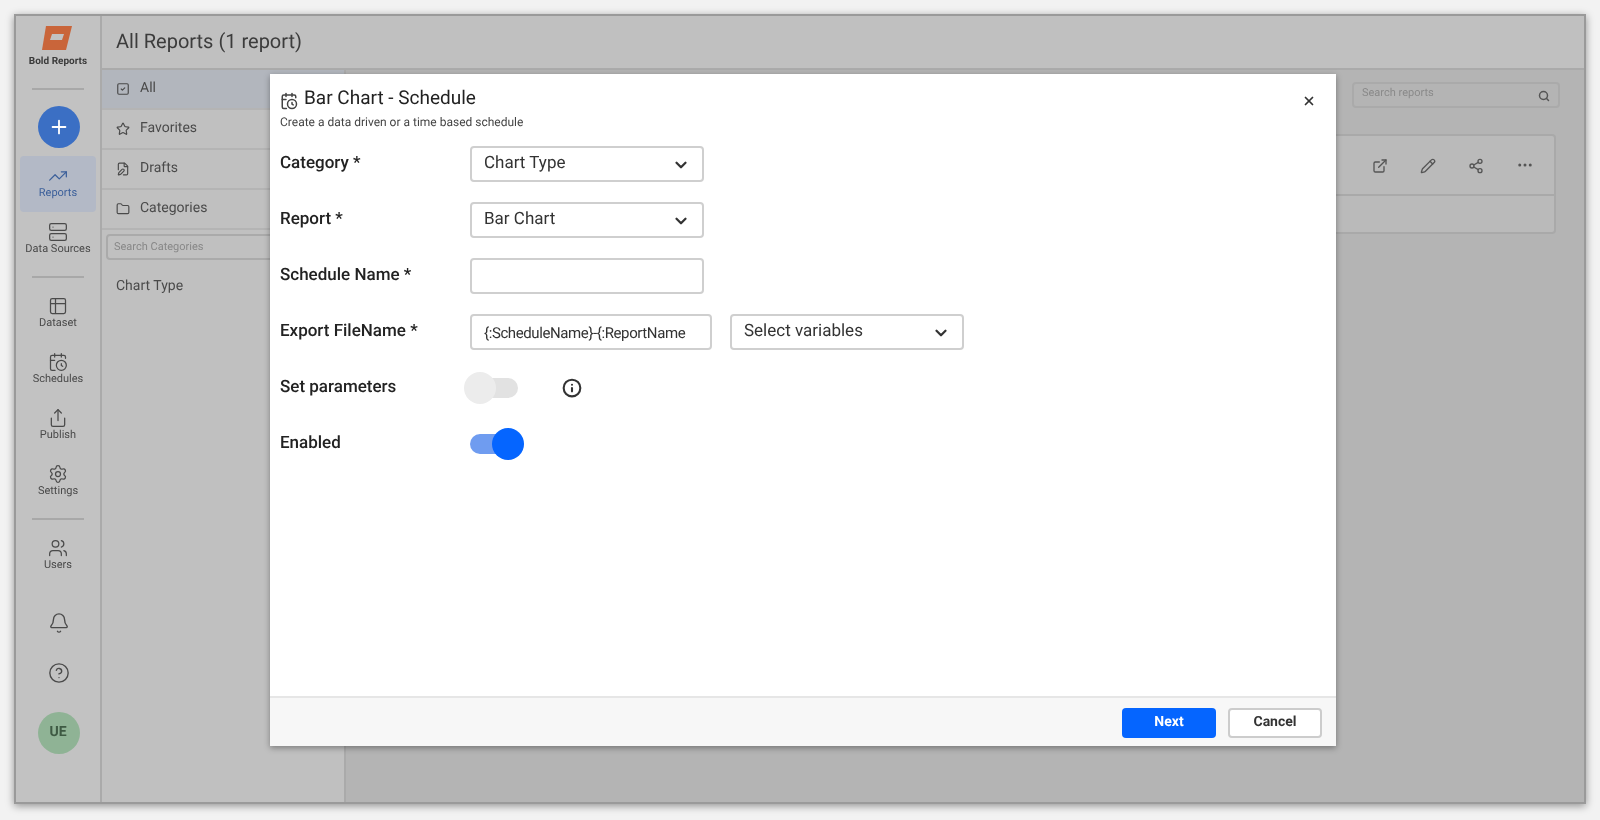 The height and width of the screenshot is (820, 1600). Describe the element at coordinates (311, 444) in the screenshot. I see `field-label: Enabled` at that location.